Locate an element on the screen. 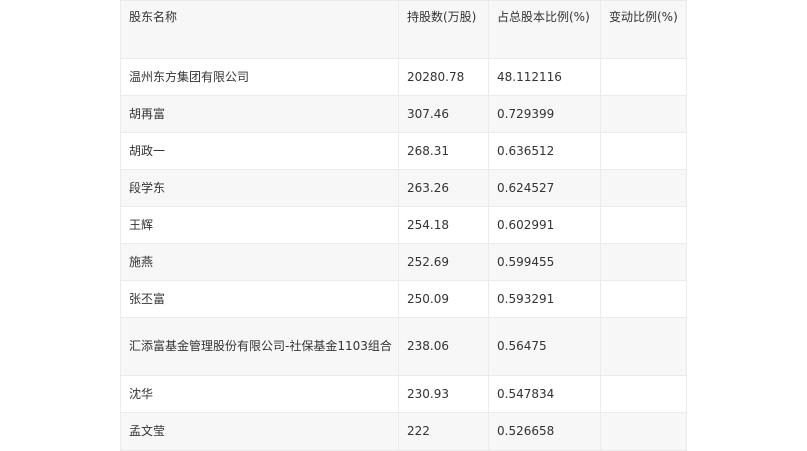  cell-name: 施燕 is located at coordinates (259, 262).